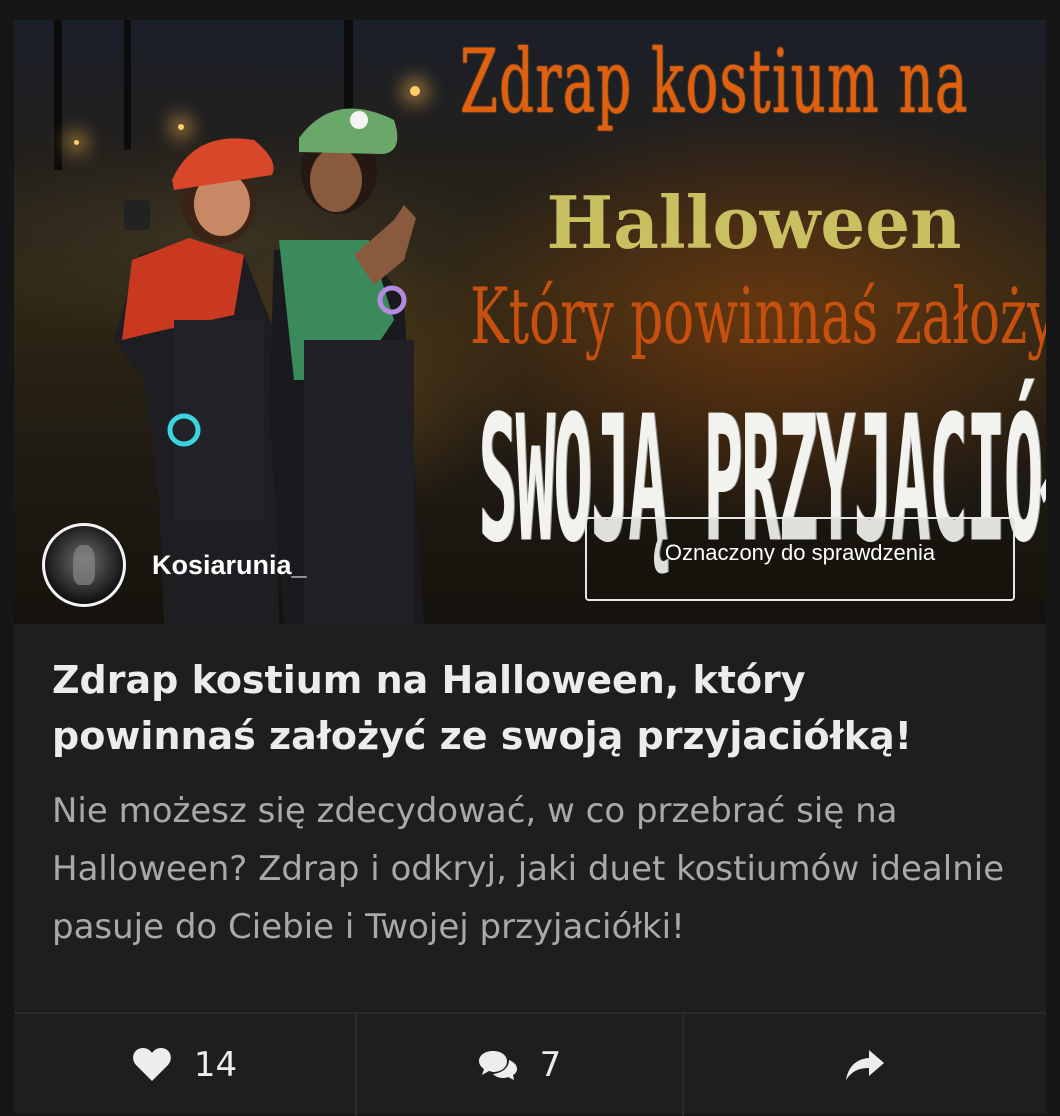 The height and width of the screenshot is (1116, 1060). I want to click on comment-button: 7, so click(520, 1065).